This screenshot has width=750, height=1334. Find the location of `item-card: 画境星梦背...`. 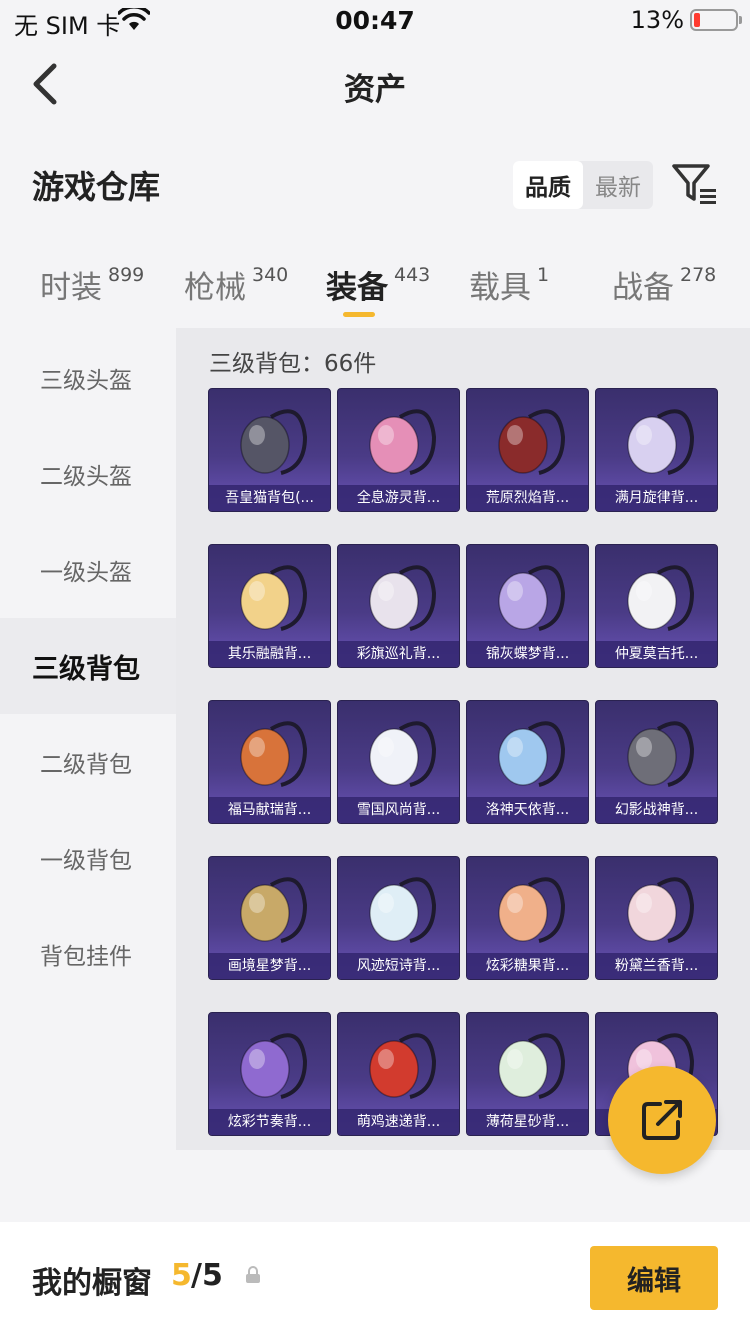

item-card: 画境星梦背... is located at coordinates (269, 918).